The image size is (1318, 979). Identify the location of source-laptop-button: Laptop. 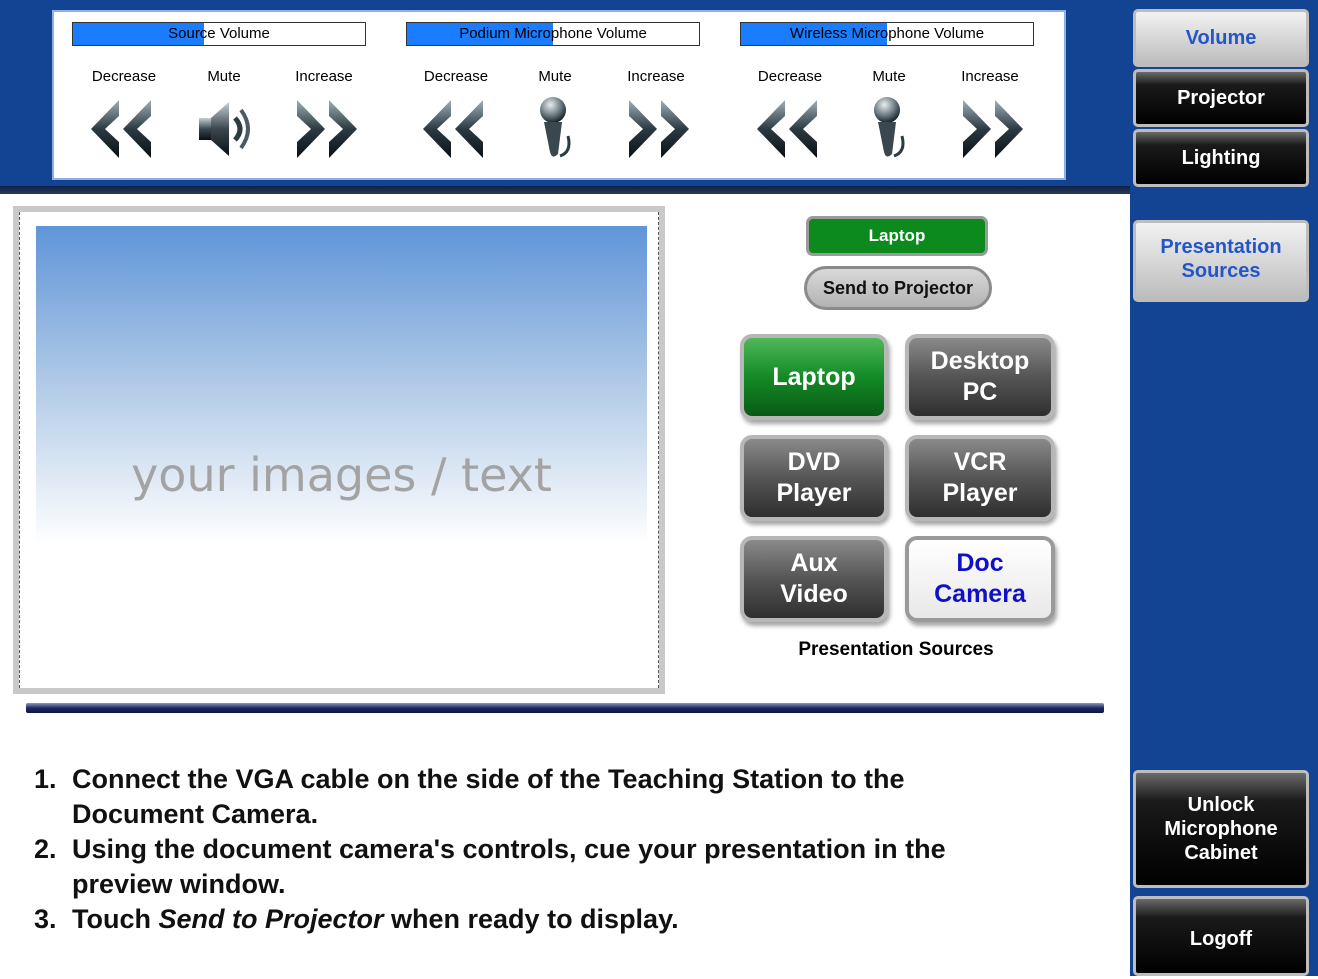
(814, 377).